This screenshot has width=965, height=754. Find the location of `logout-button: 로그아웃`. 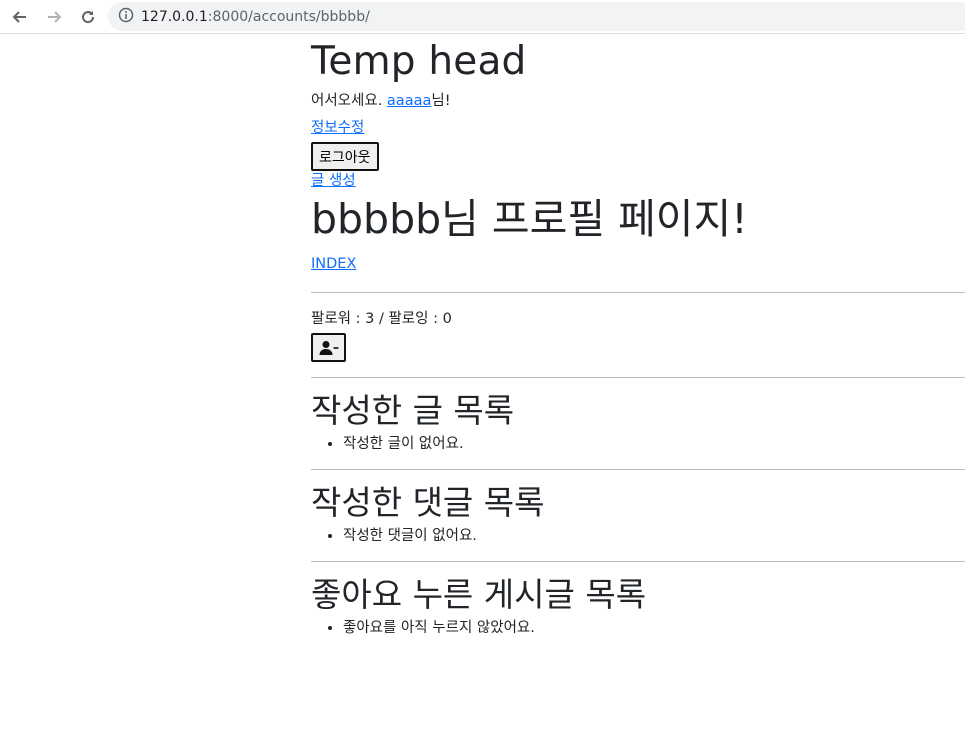

logout-button: 로그아웃 is located at coordinates (345, 156).